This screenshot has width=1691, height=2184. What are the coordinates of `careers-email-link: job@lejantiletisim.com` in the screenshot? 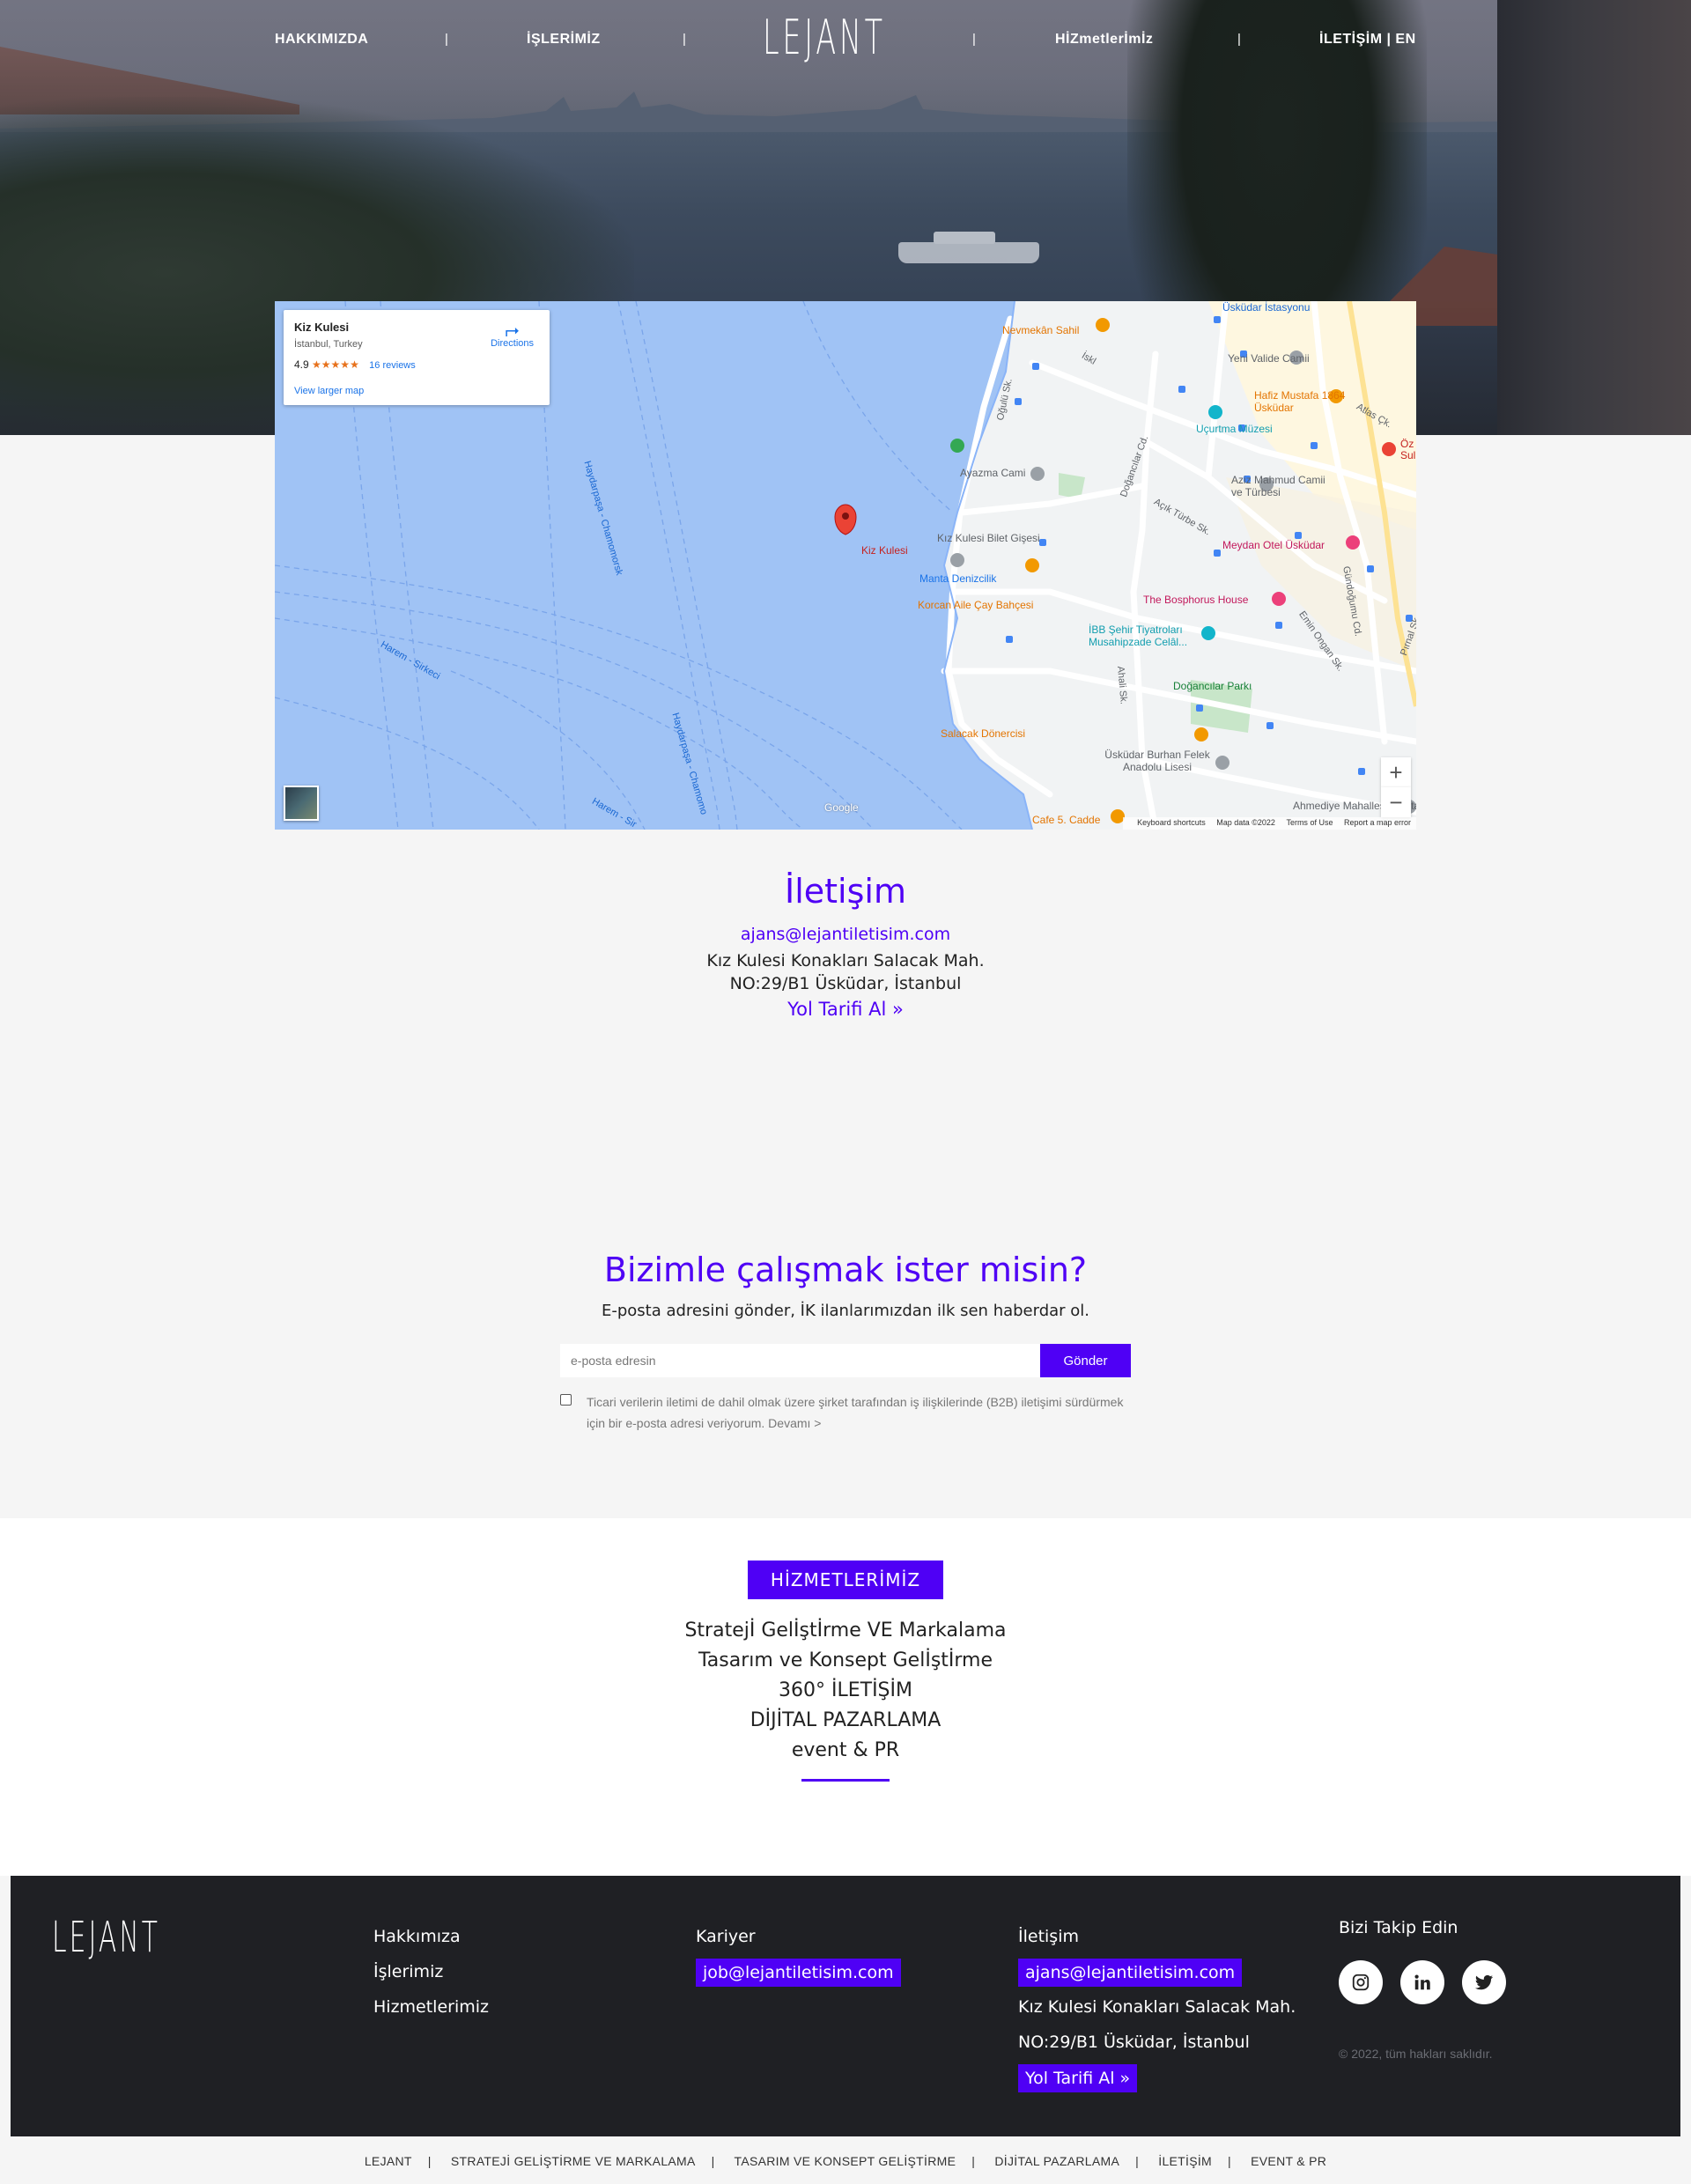 It's located at (798, 1973).